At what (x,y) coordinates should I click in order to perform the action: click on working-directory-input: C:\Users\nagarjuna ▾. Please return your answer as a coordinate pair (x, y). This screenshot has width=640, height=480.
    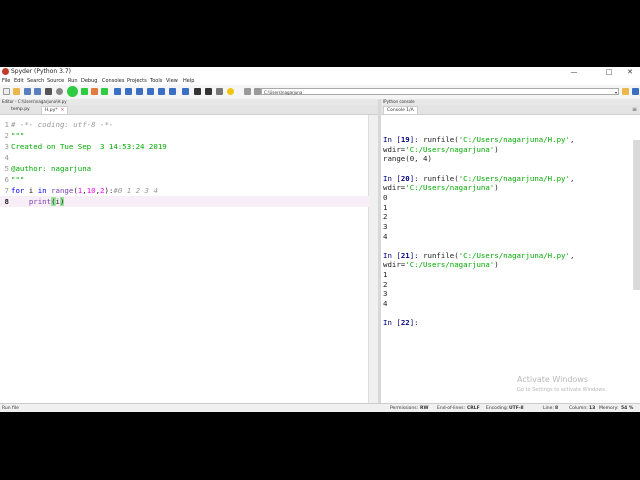
    Looking at the image, I should click on (440, 91).